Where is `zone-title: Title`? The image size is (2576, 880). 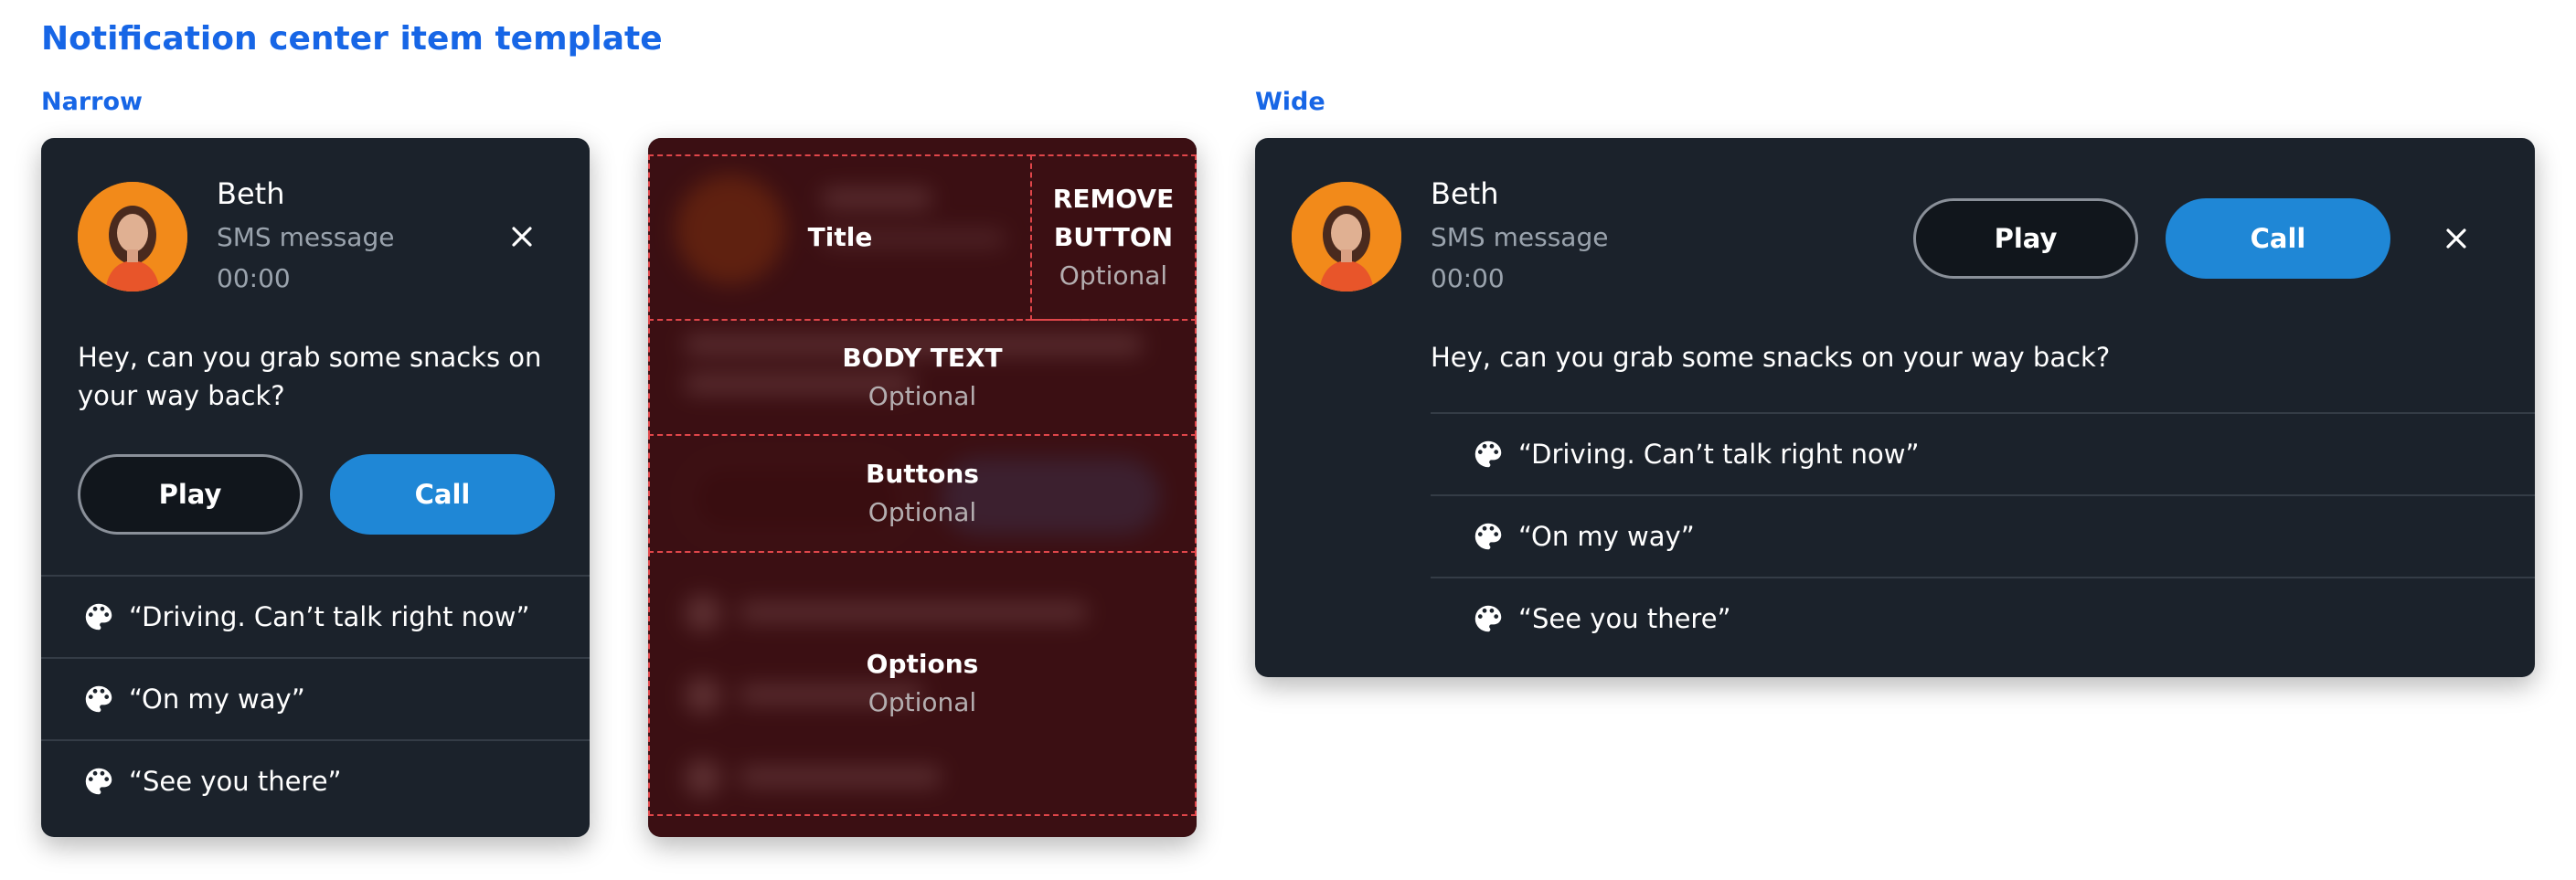
zone-title: Title is located at coordinates (840, 237).